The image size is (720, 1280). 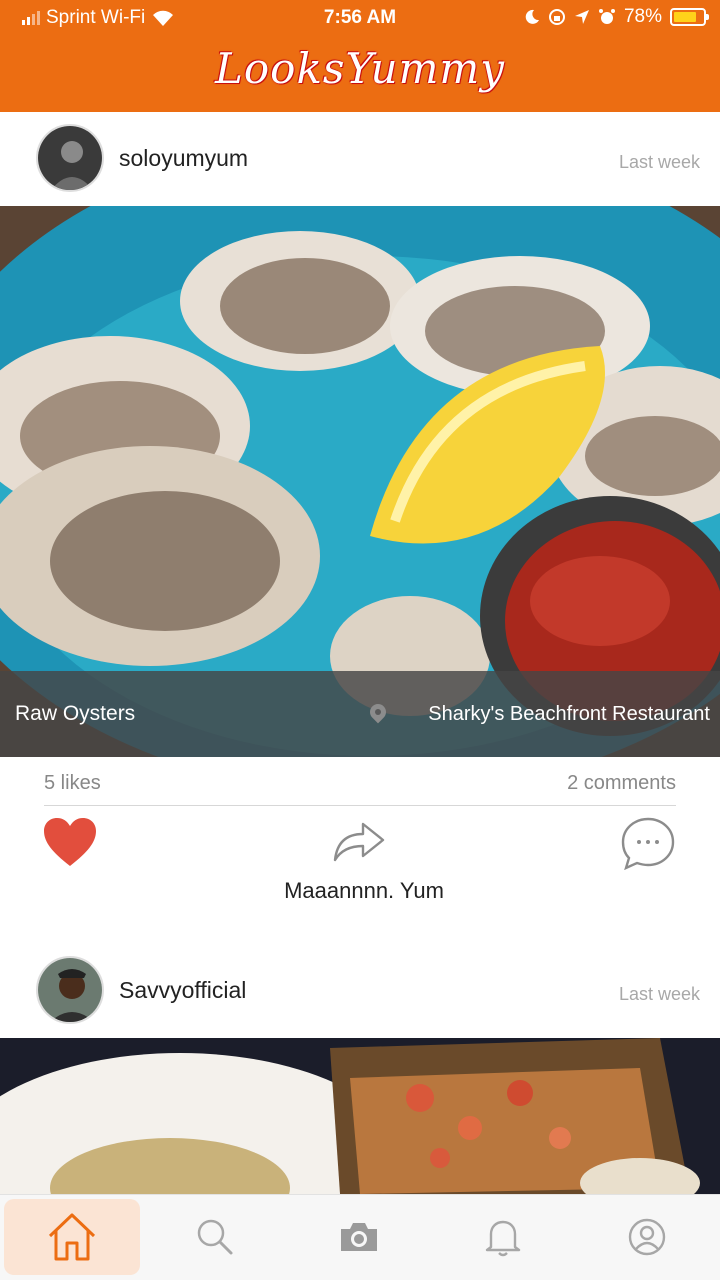 What do you see at coordinates (621, 783) in the screenshot?
I see `comments-count: 2 comments` at bounding box center [621, 783].